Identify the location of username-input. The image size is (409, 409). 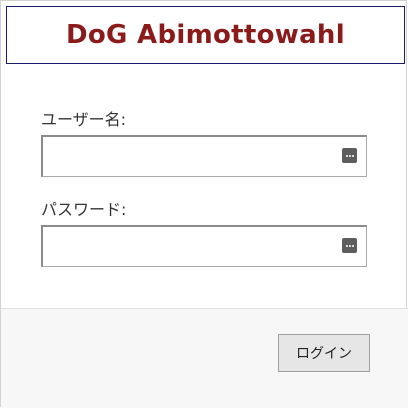
(204, 156).